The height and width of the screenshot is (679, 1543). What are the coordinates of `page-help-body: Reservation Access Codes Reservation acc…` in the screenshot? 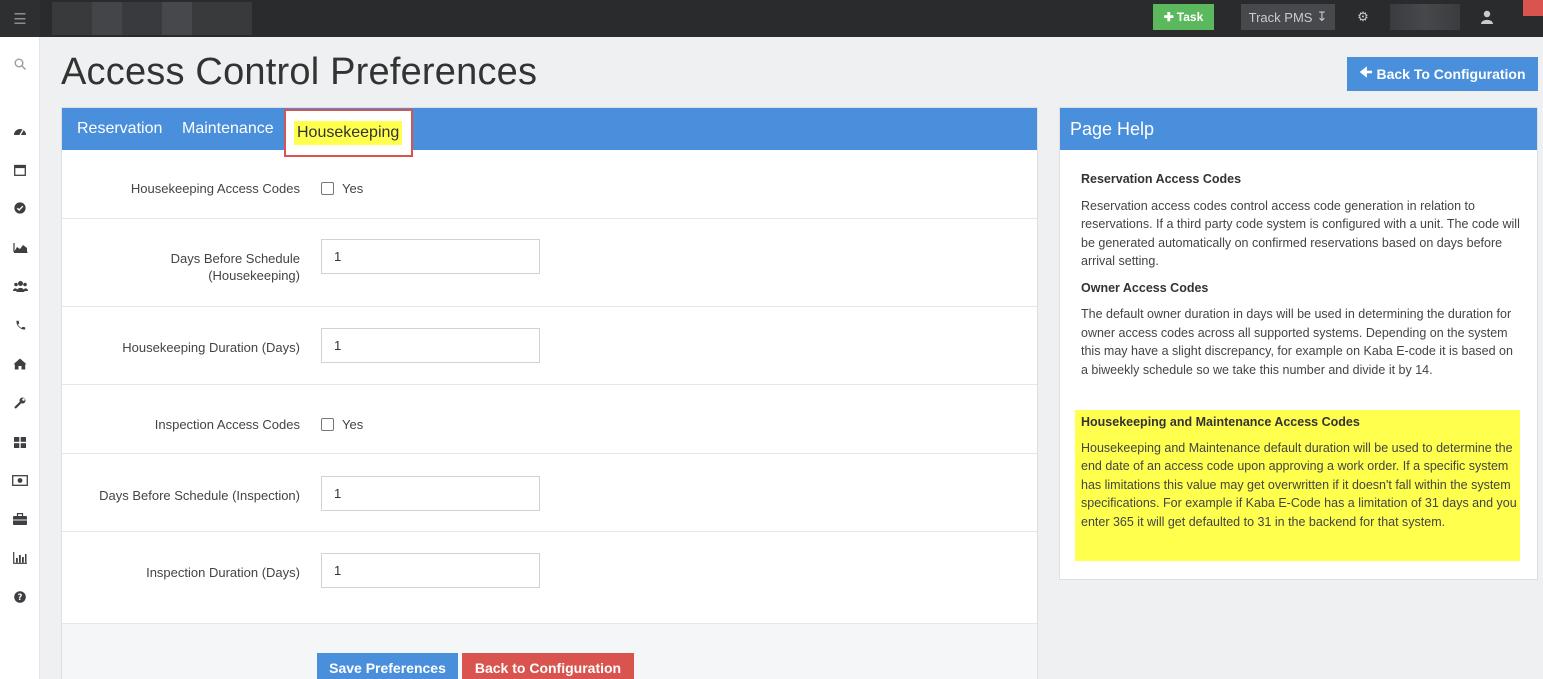 It's located at (1301, 278).